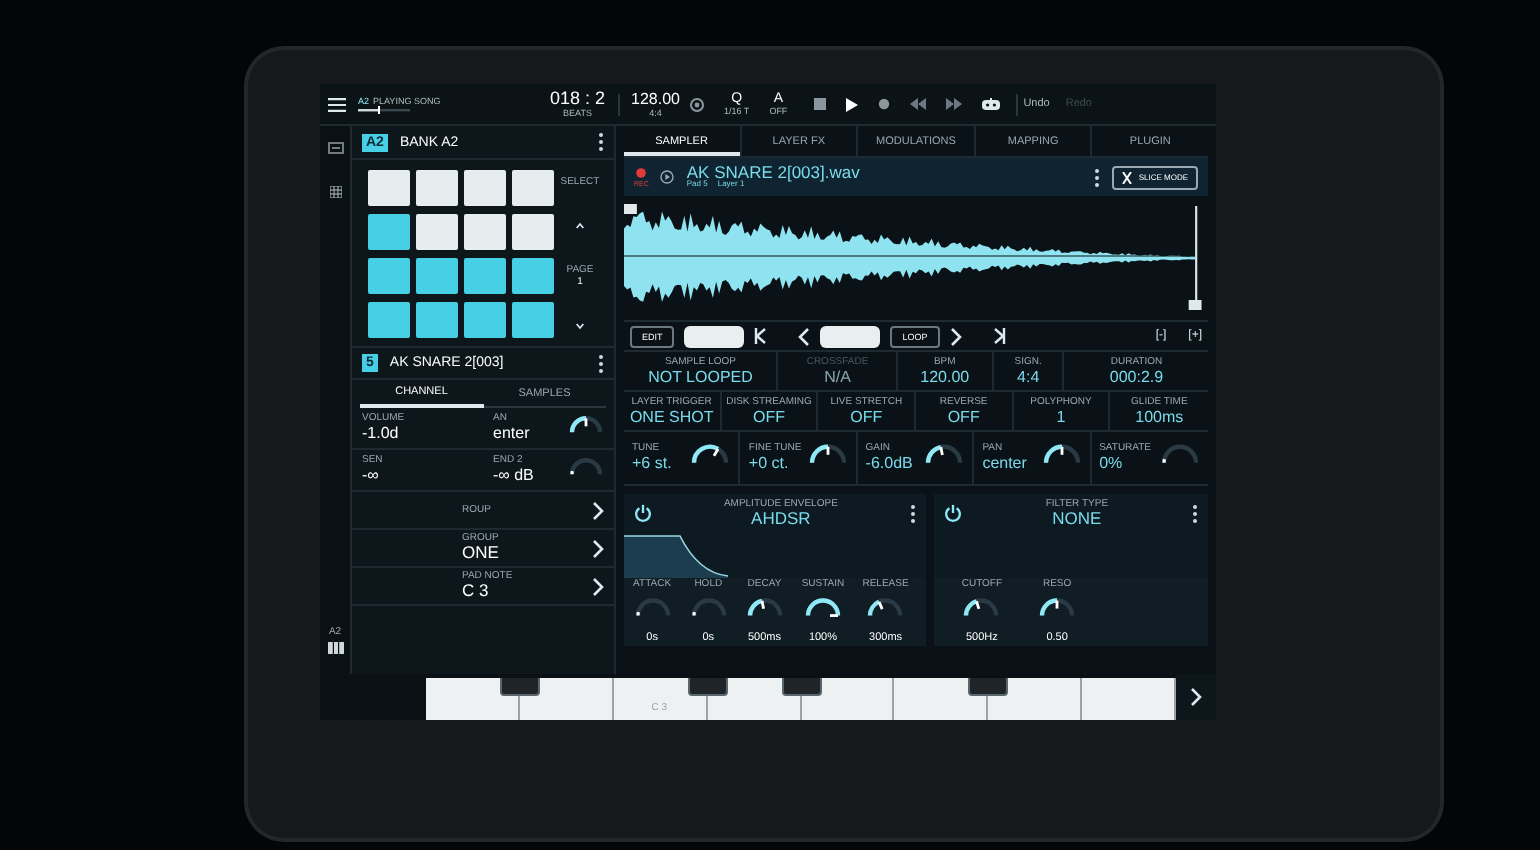 The height and width of the screenshot is (850, 1540). What do you see at coordinates (916, 258) in the screenshot?
I see `waveform-drawing` at bounding box center [916, 258].